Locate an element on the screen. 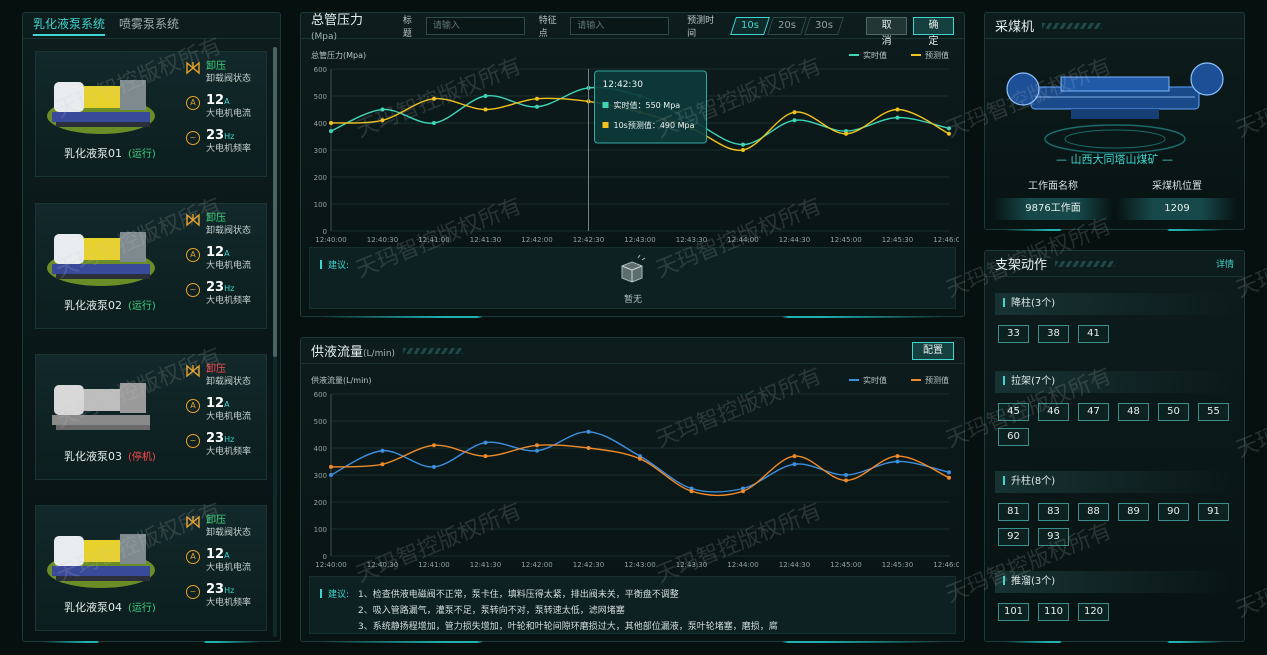  pump-card: 乳化液泵01 (运行) 卸压 卸载阀状态 A 12A 大电机电流 ~23Hz 大电机频率 is located at coordinates (151, 114).